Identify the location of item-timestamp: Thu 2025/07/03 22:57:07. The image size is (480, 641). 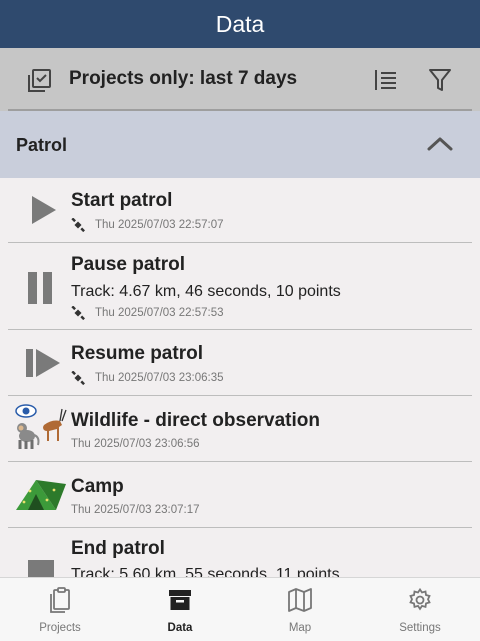
(159, 225).